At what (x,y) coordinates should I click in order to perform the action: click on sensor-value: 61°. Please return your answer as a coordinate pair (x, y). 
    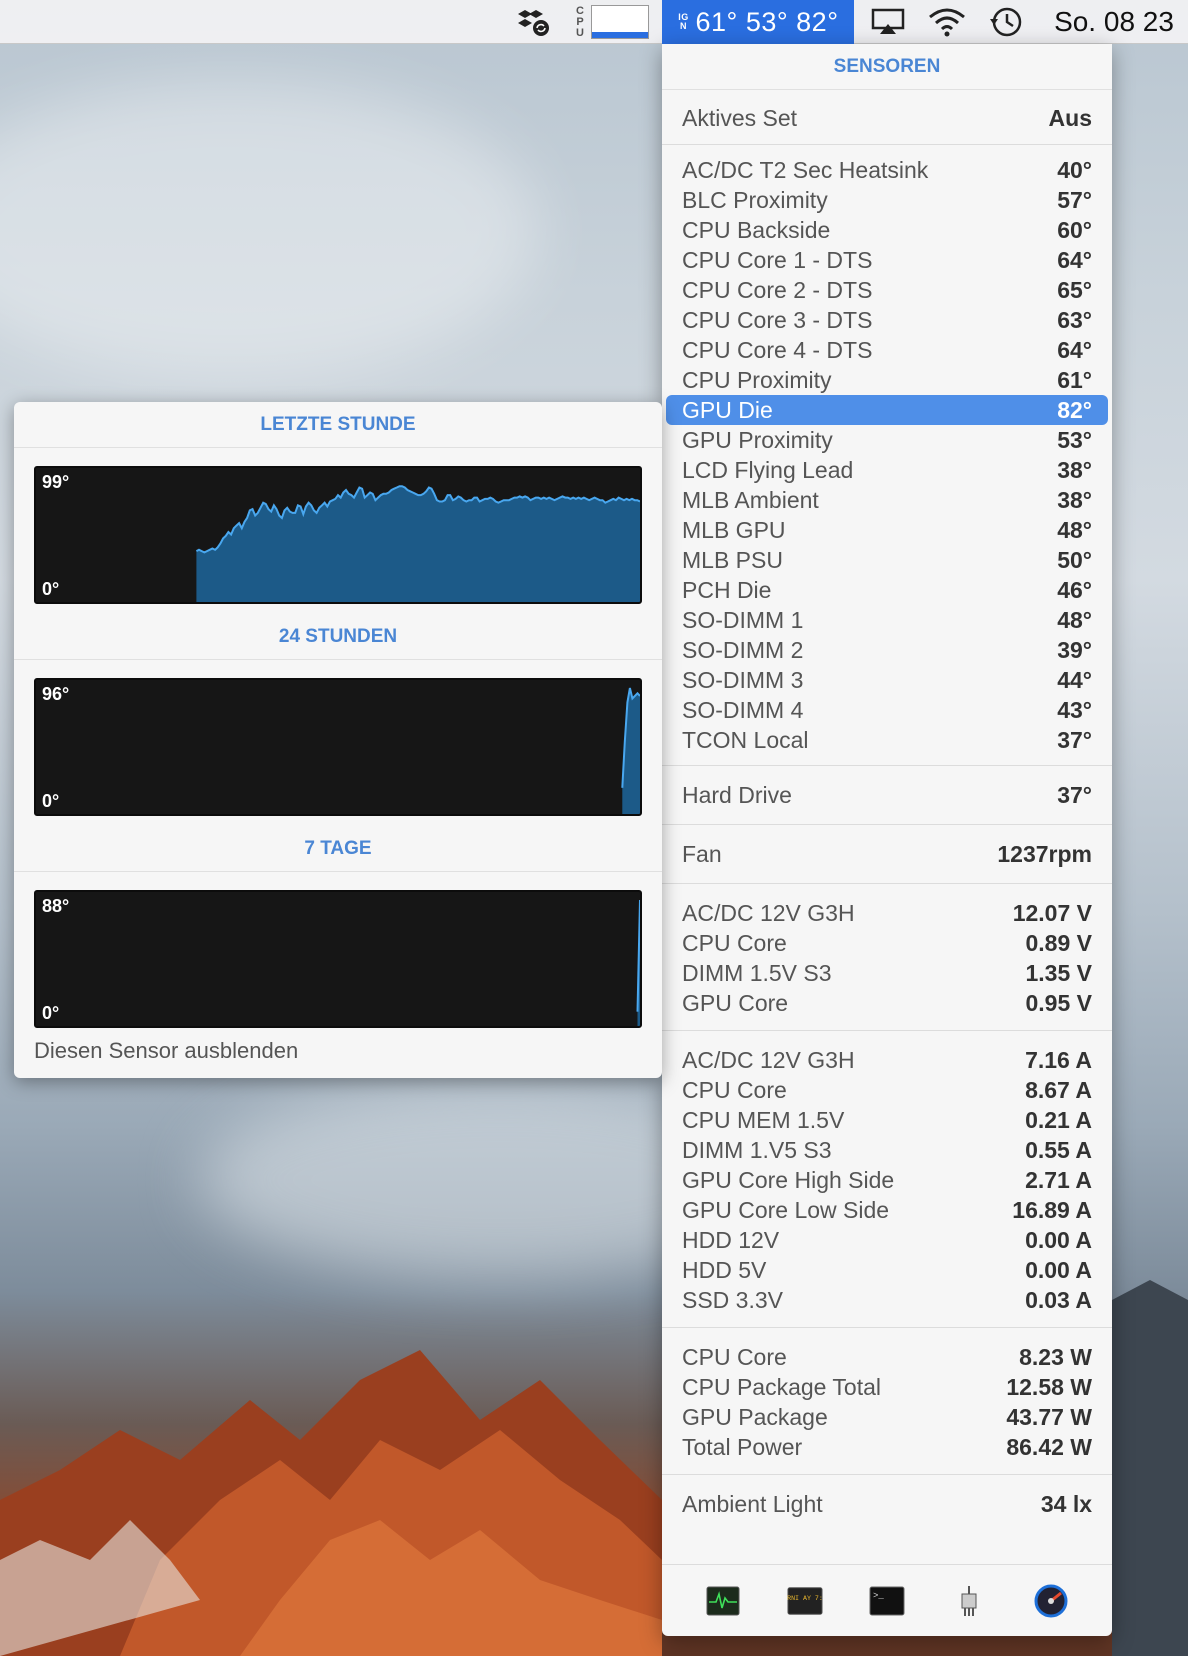
    Looking at the image, I should click on (1074, 379).